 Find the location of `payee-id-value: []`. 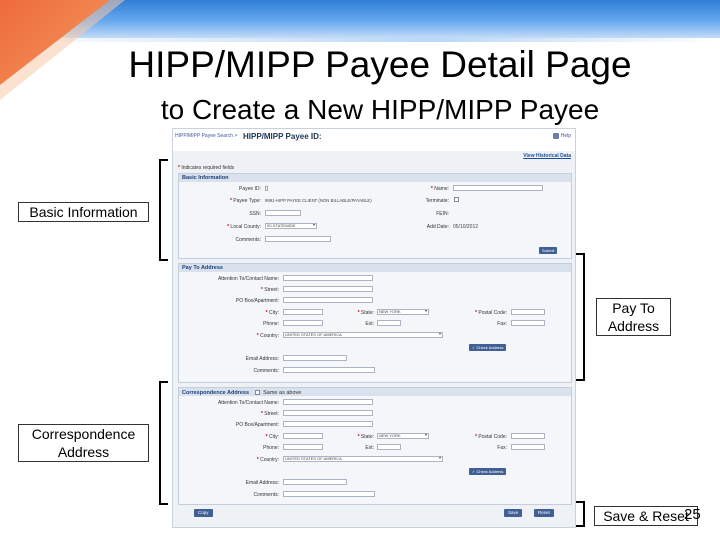

payee-id-value: [] is located at coordinates (266, 189).